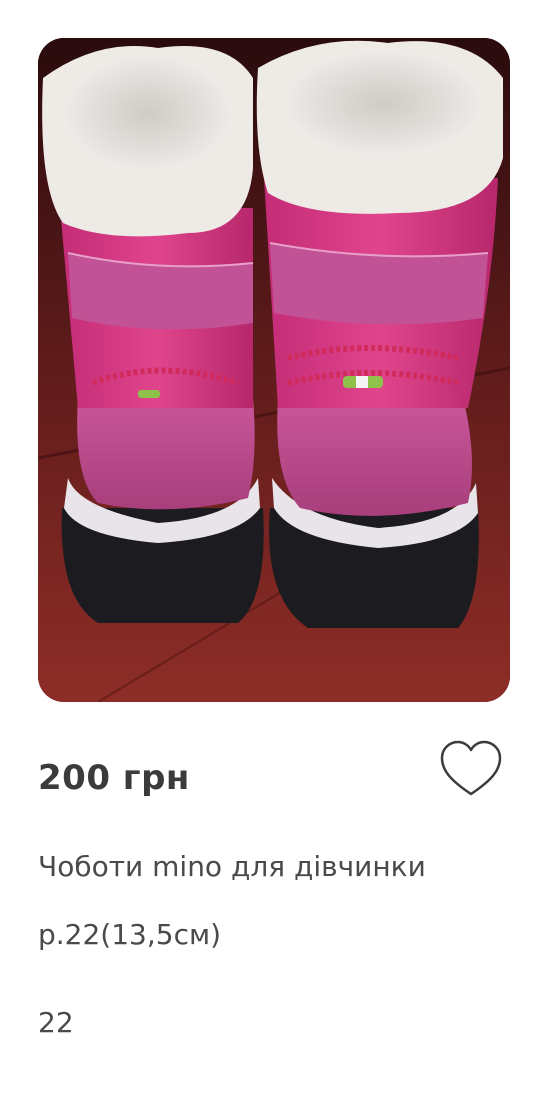  I want to click on heart-icon-graphic, so click(471, 768).